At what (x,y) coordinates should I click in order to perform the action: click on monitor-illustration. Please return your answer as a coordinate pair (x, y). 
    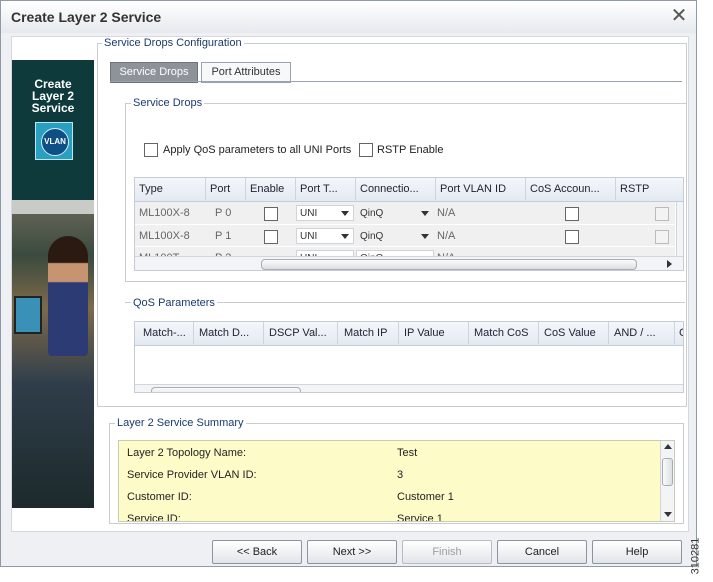
    Looking at the image, I should click on (28, 315).